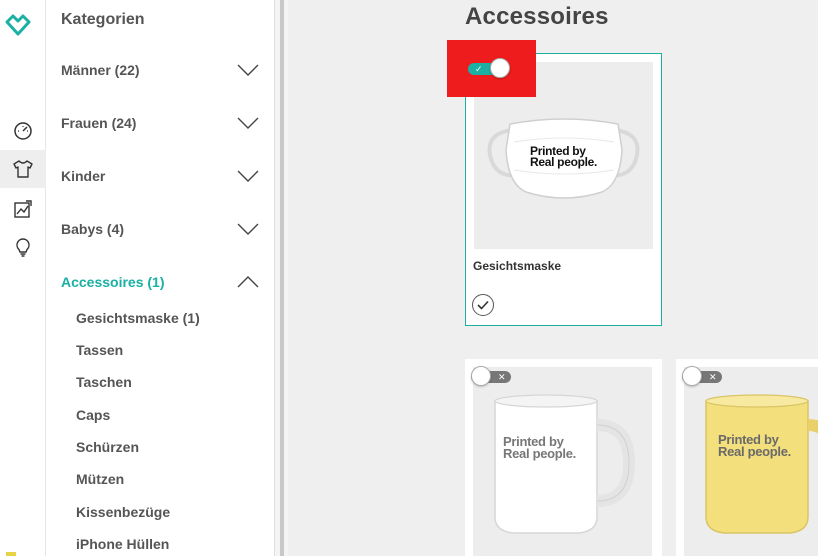 The width and height of the screenshot is (818, 556). I want to click on subcategory-gesichtsmaske: Gesichtsmaske (1), so click(138, 318).